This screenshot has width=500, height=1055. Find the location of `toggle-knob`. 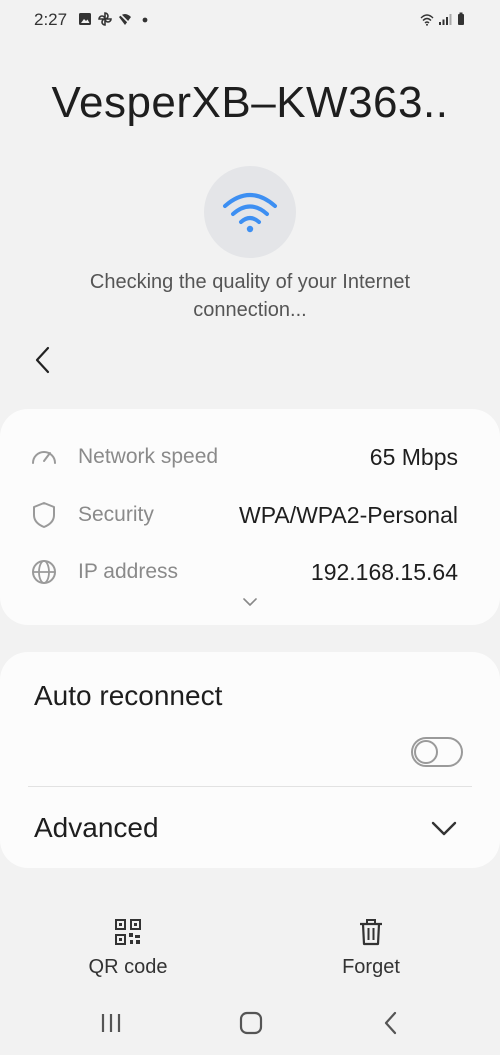

toggle-knob is located at coordinates (426, 752).